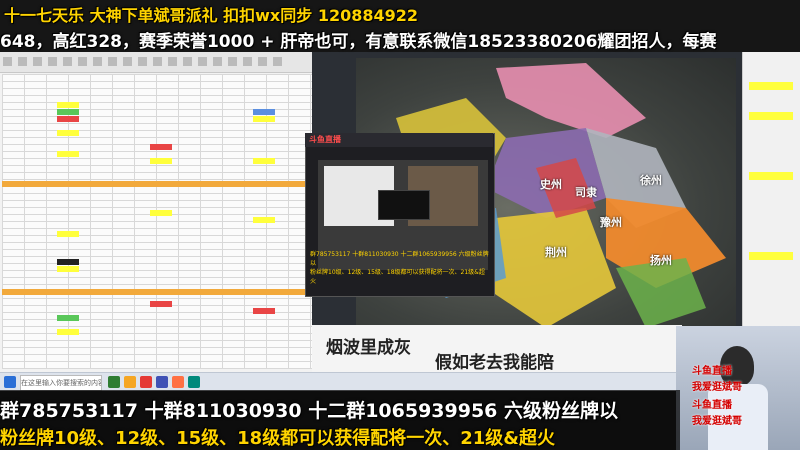 The image size is (800, 450). What do you see at coordinates (494, 363) in the screenshot?
I see `lyric-right: 假如老去我能陪` at bounding box center [494, 363].